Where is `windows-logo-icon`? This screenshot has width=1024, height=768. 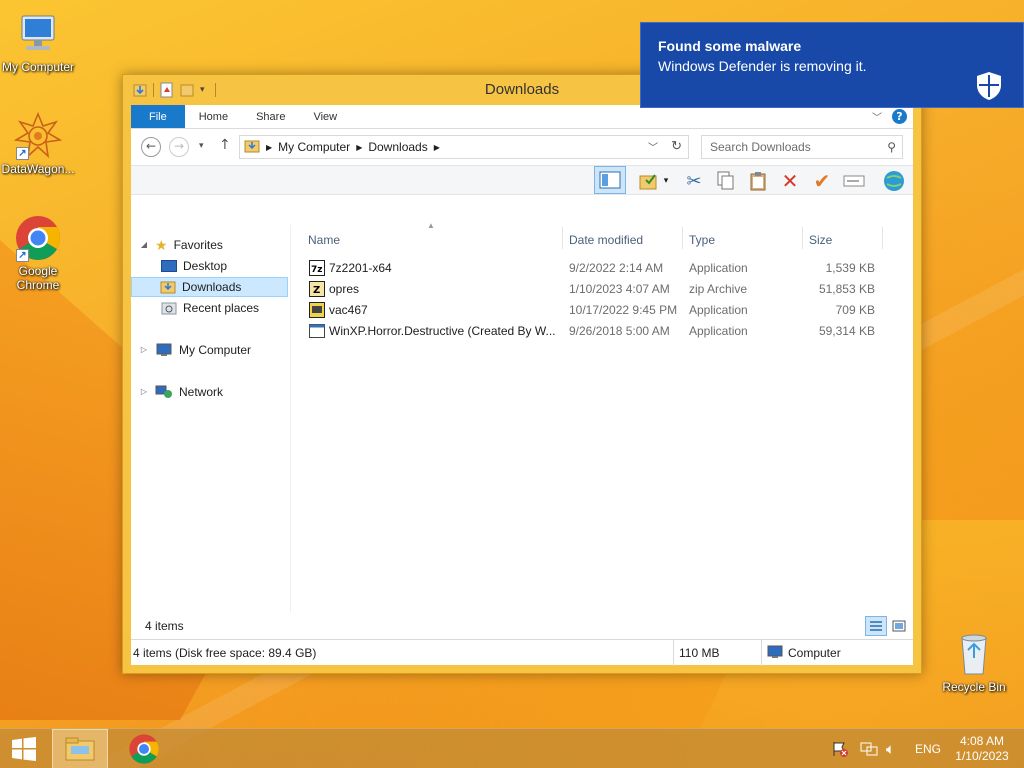 windows-logo-icon is located at coordinates (24, 749).